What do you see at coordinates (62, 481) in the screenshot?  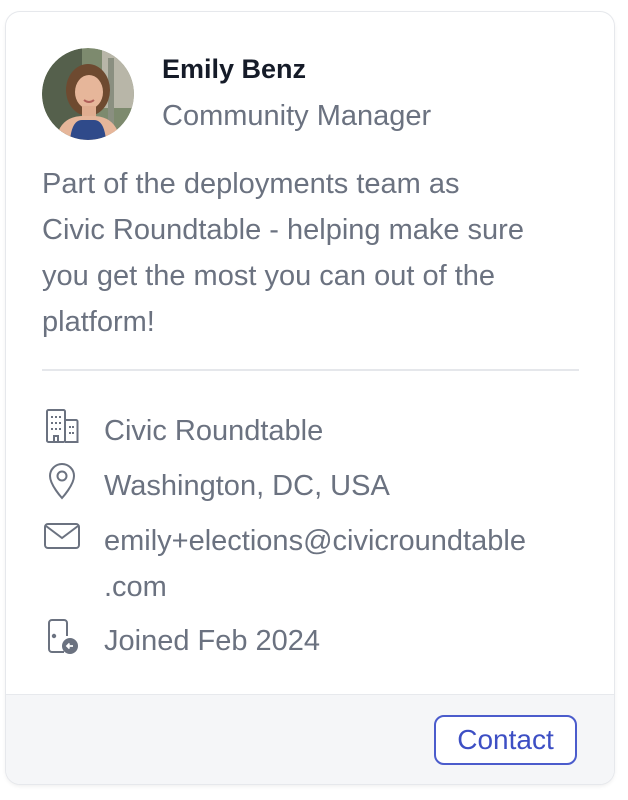 I see `location-pin-icon` at bounding box center [62, 481].